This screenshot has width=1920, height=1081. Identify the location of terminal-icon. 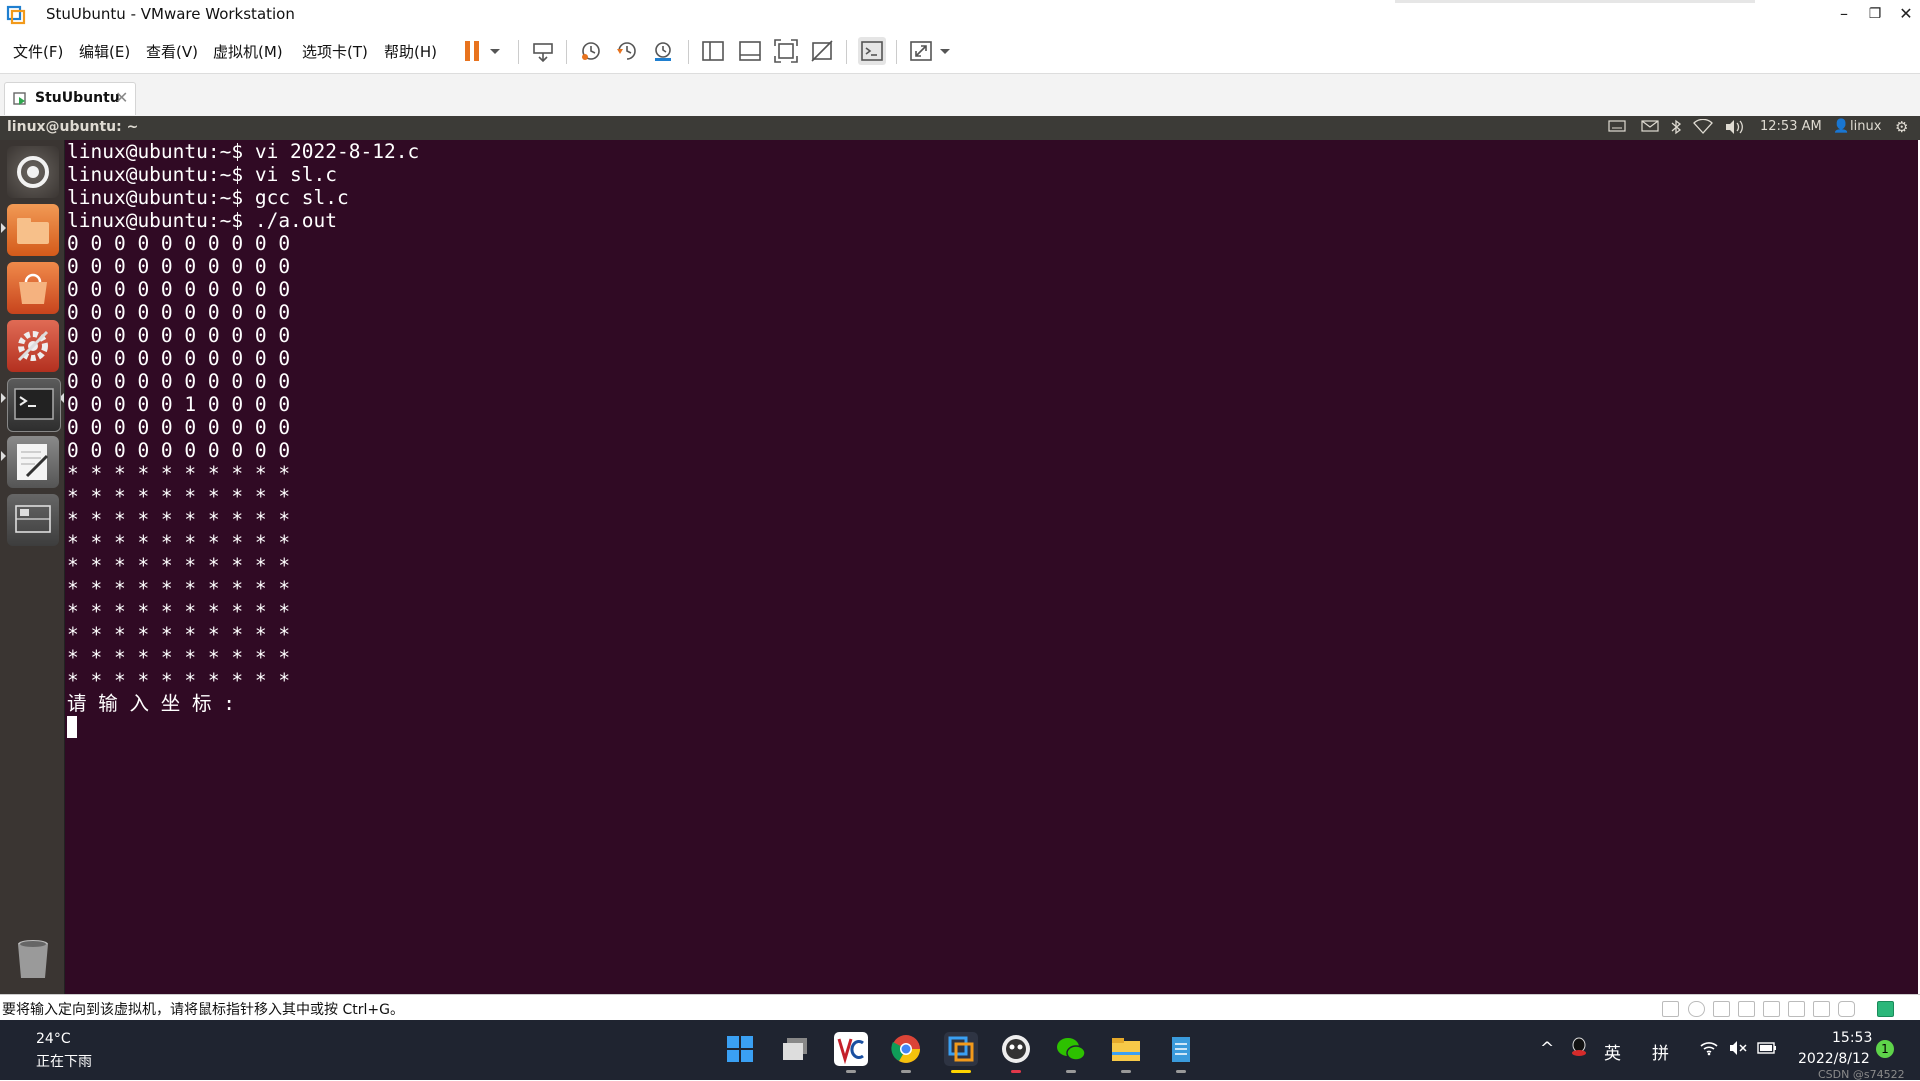
(34, 405).